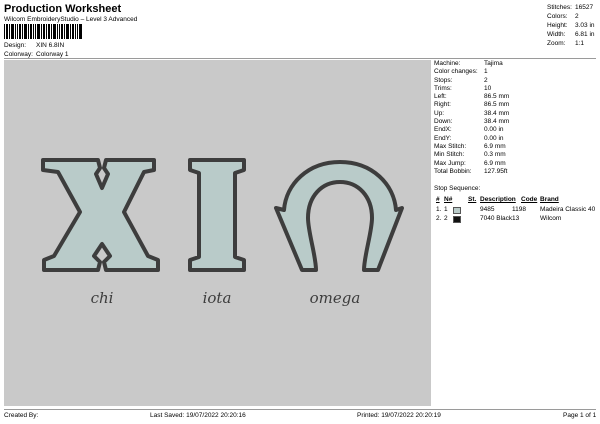  Describe the element at coordinates (470, 163) in the screenshot. I see `info-row: Max Jump: 6.9 mm` at that location.